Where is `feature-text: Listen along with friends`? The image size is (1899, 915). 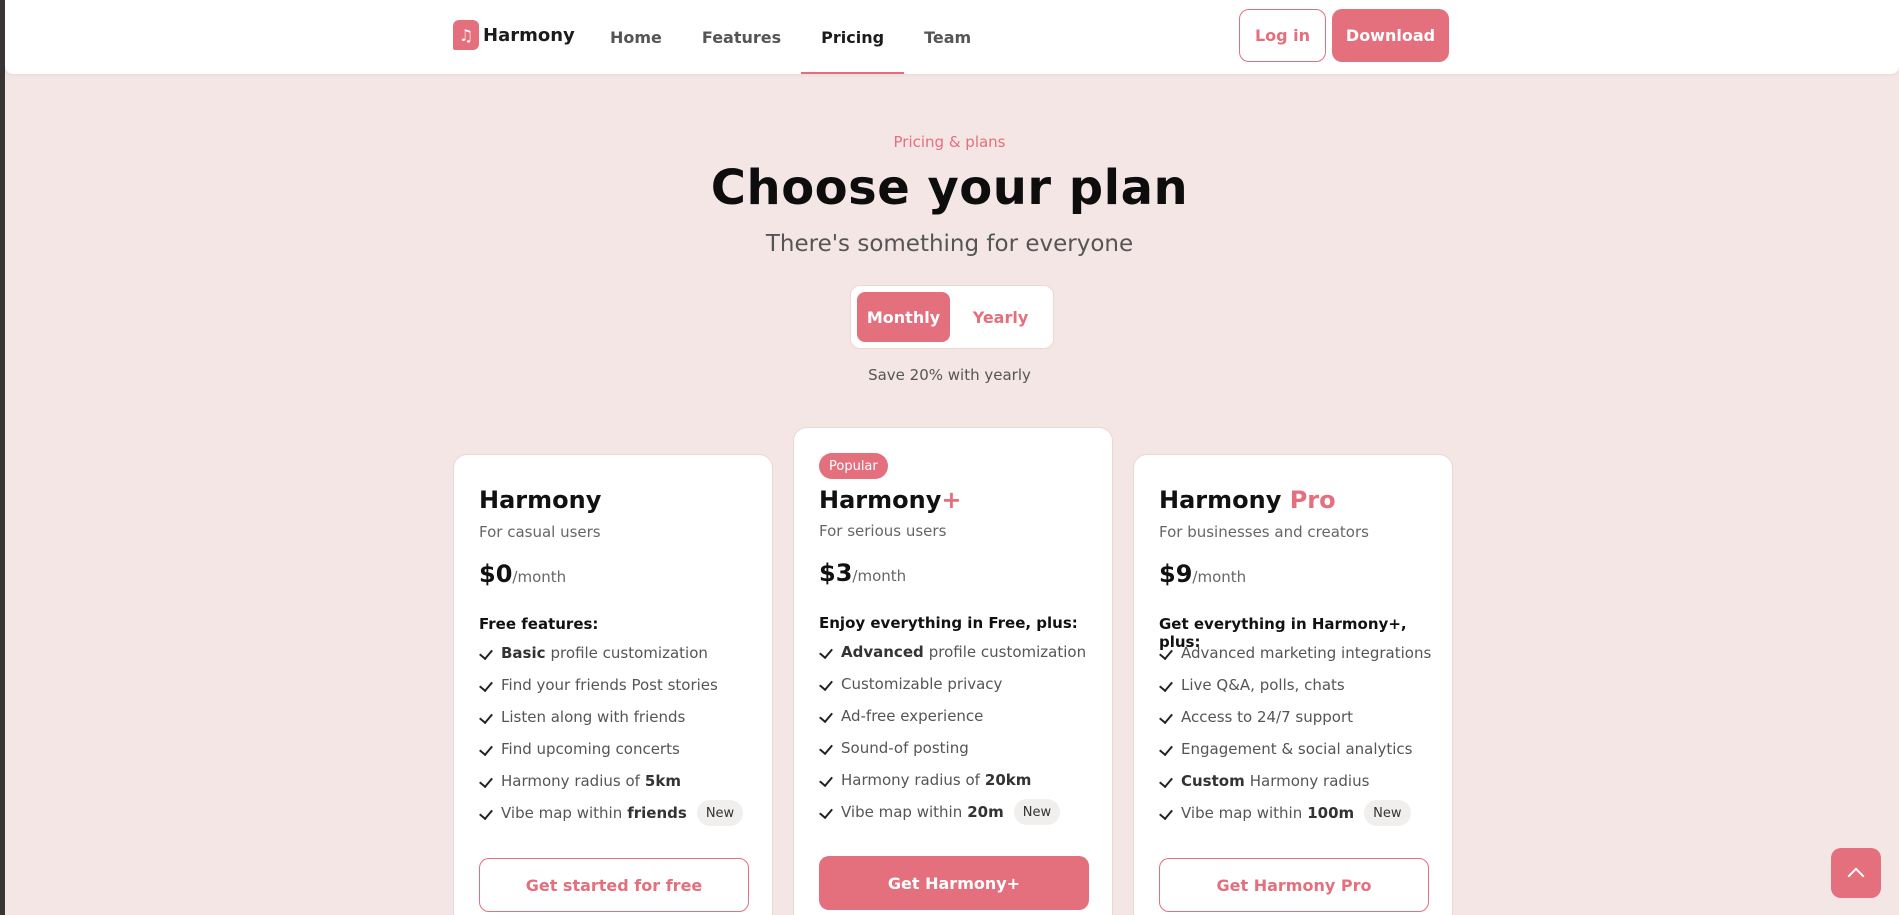
feature-text: Listen along with friends is located at coordinates (593, 717).